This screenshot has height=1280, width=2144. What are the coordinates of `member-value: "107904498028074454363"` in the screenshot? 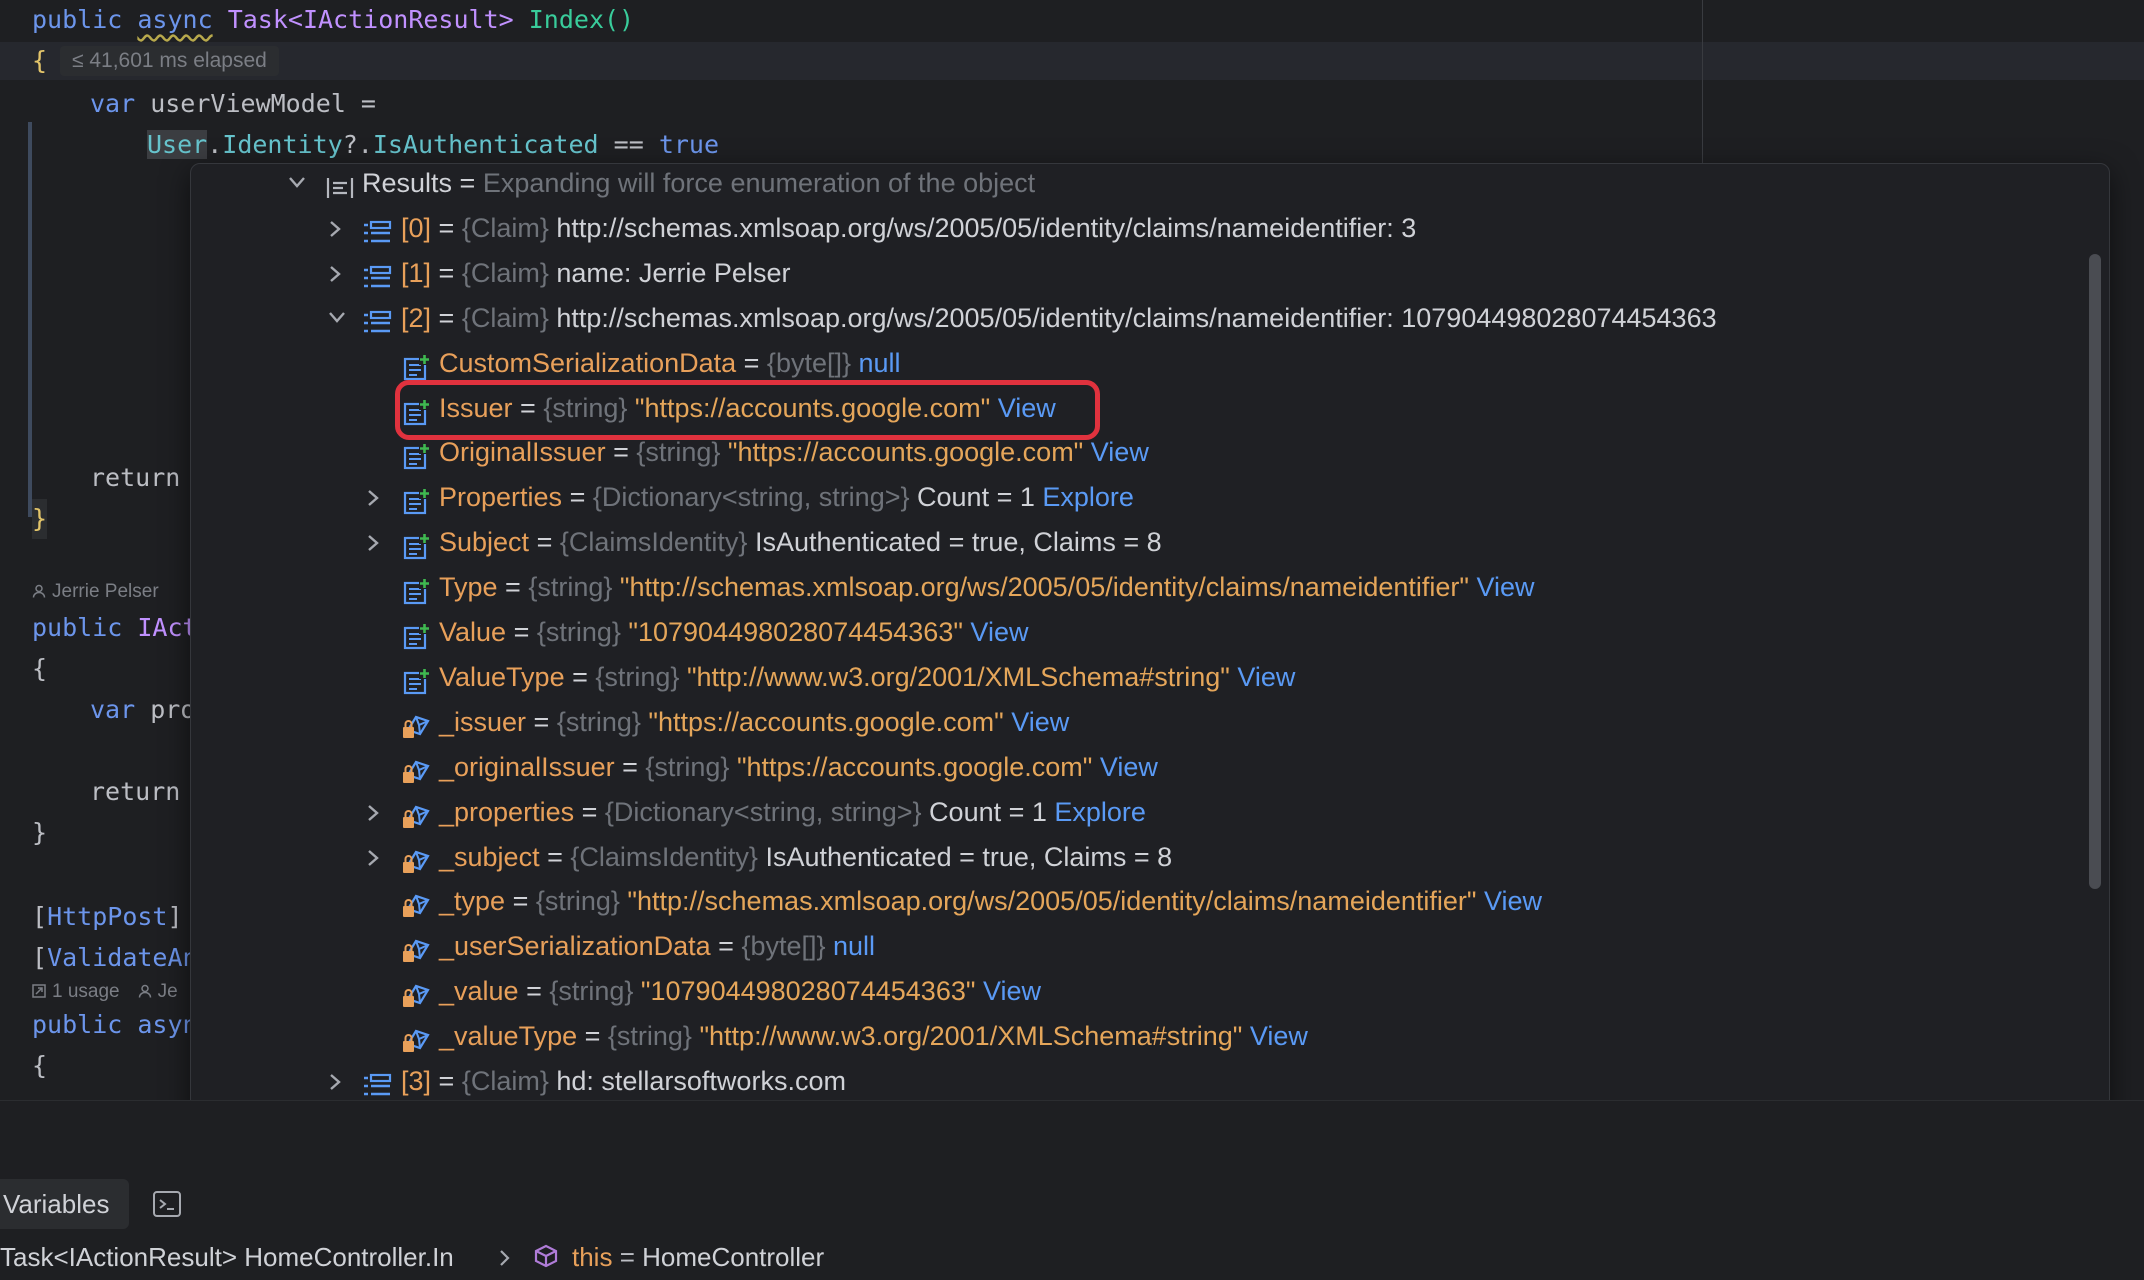 It's located at (804, 991).